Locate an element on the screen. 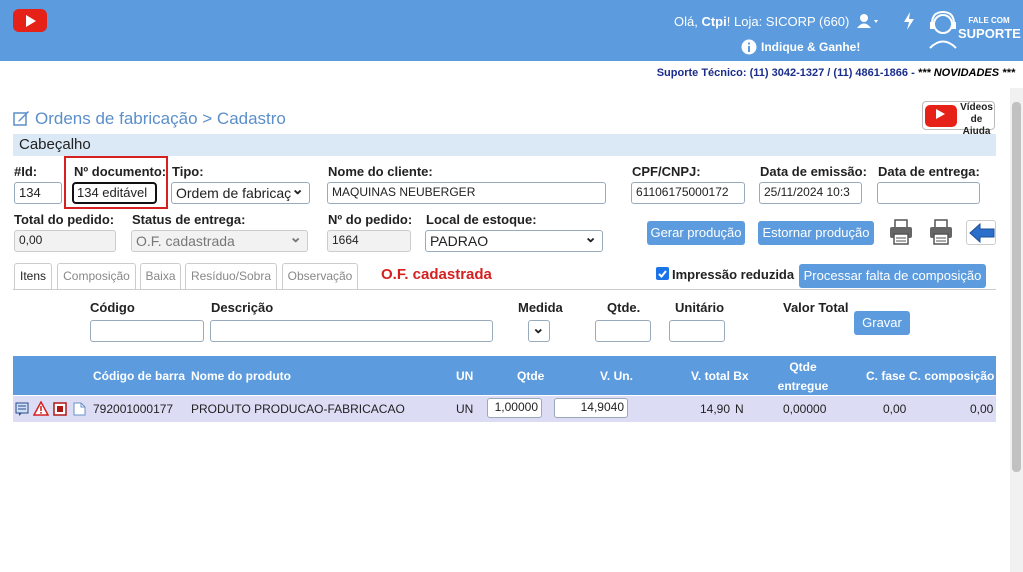 The image size is (1023, 572). col-unit-value: V. Un. is located at coordinates (616, 376).